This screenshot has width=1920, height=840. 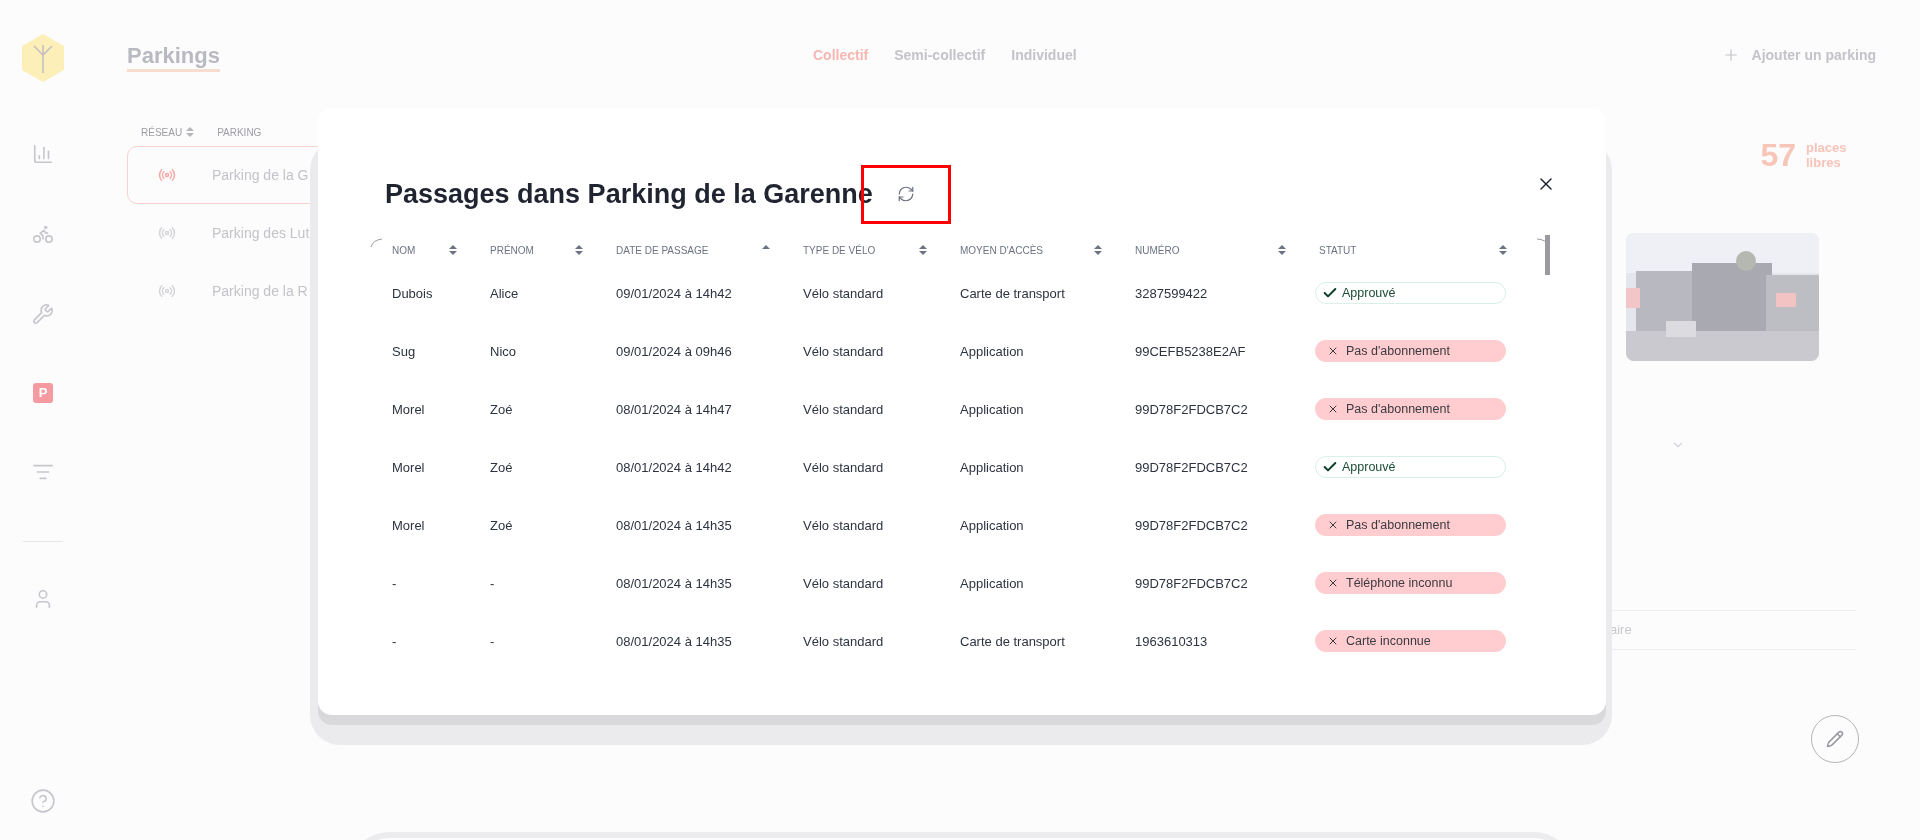 What do you see at coordinates (162, 132) in the screenshot?
I see `column-header: RÉSEAU` at bounding box center [162, 132].